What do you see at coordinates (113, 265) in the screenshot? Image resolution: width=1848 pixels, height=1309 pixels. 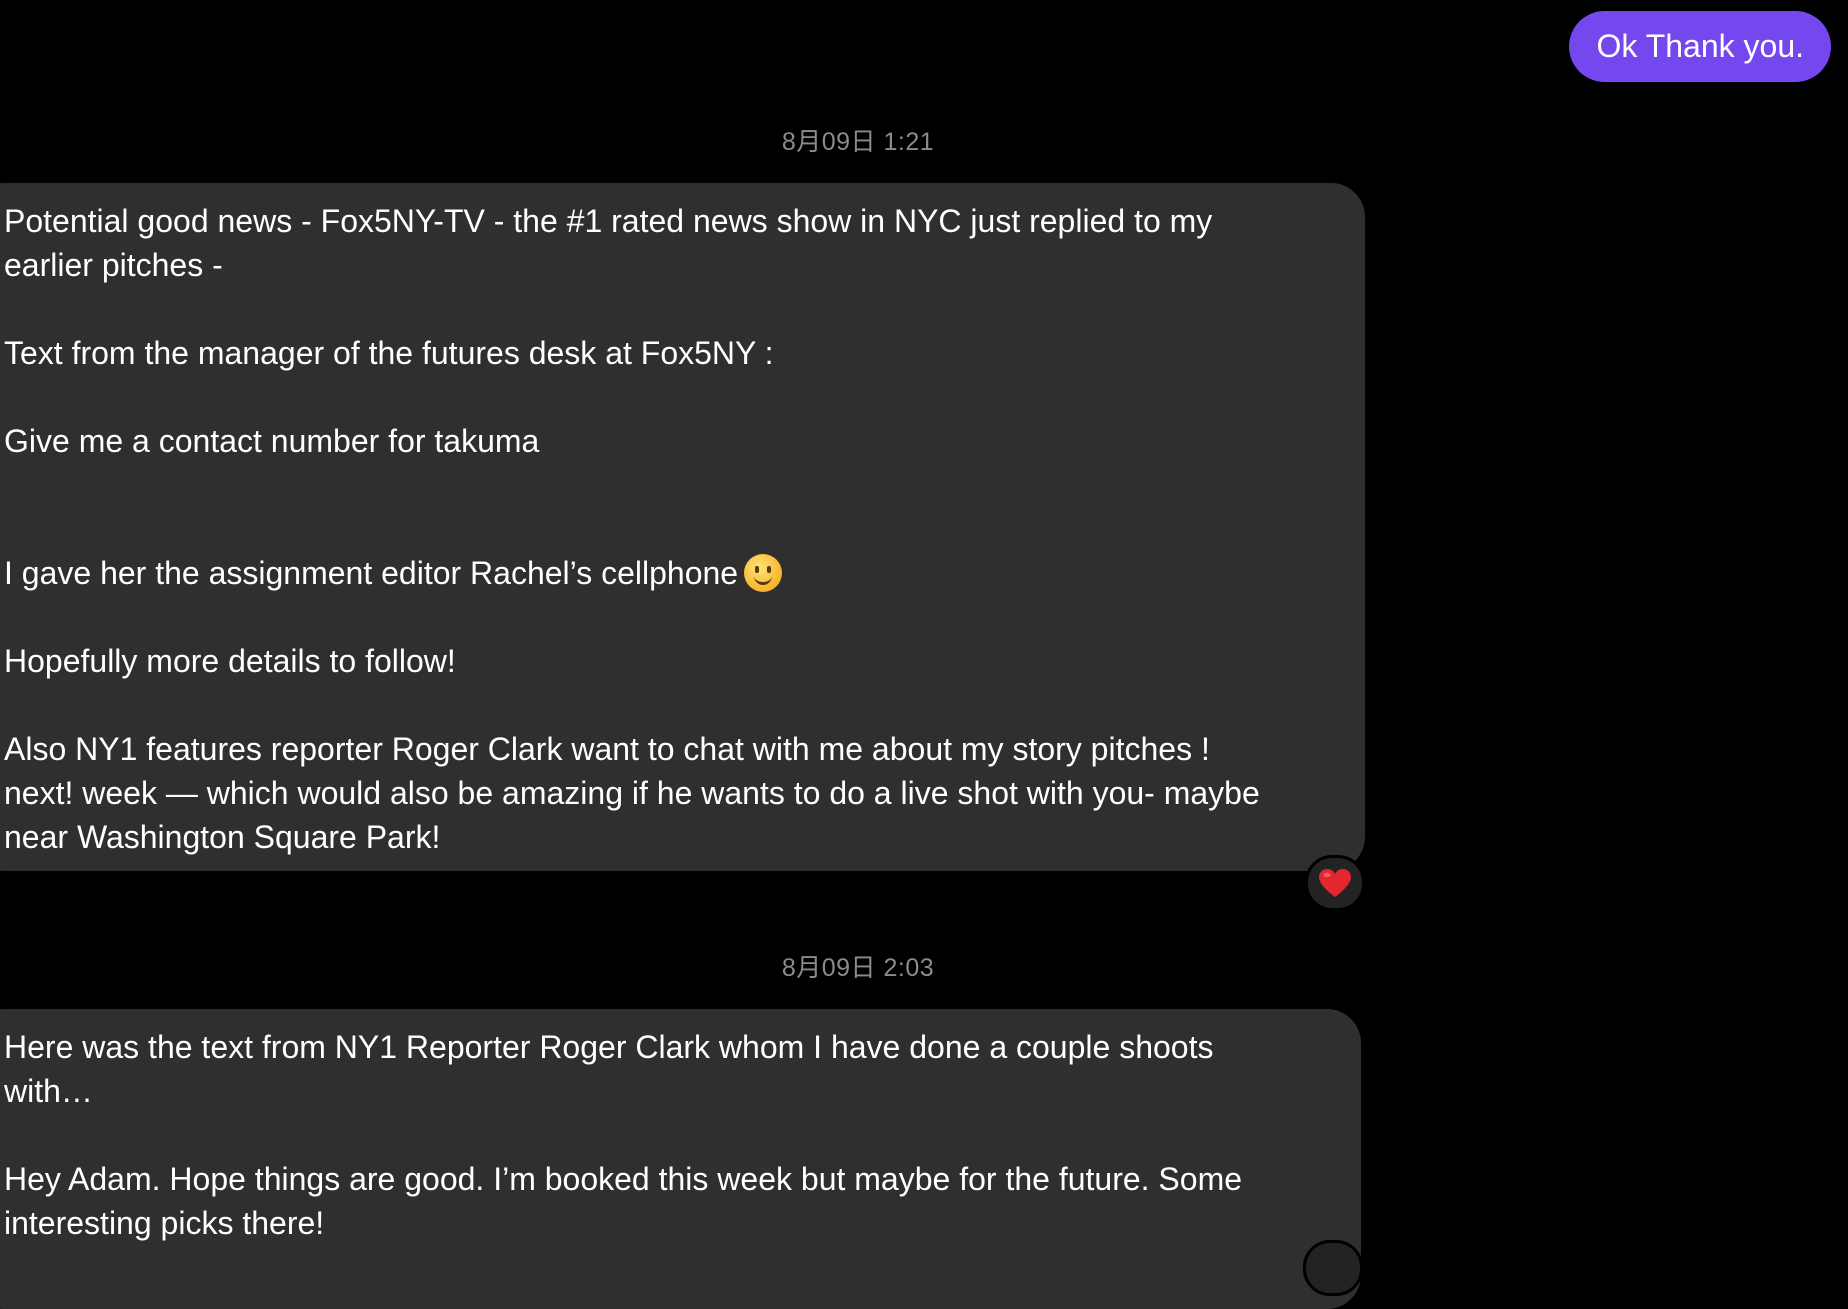 I see `message-line: earlier pitches -` at bounding box center [113, 265].